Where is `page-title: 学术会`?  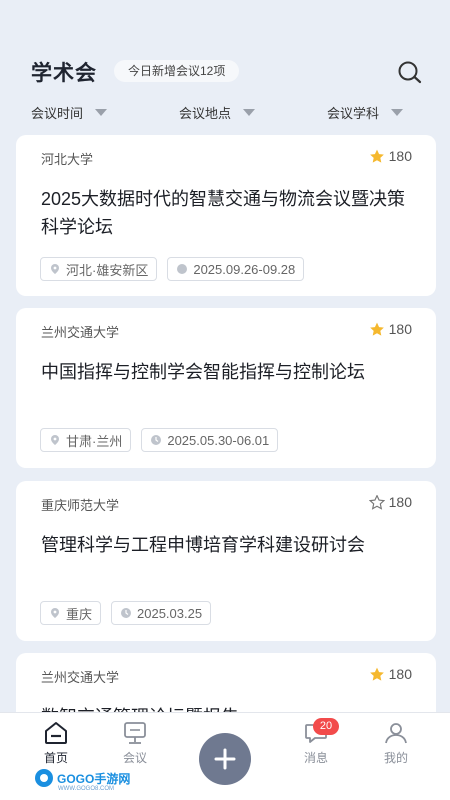
page-title: 学术会 is located at coordinates (64, 73).